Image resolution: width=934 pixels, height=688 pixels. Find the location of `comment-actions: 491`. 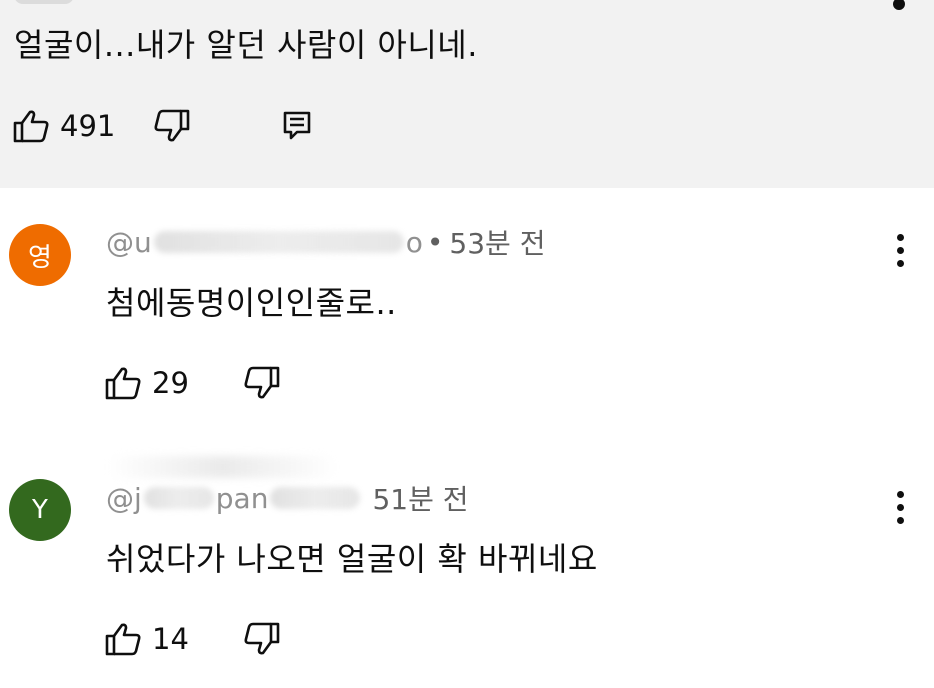

comment-actions: 491 is located at coordinates (164, 126).